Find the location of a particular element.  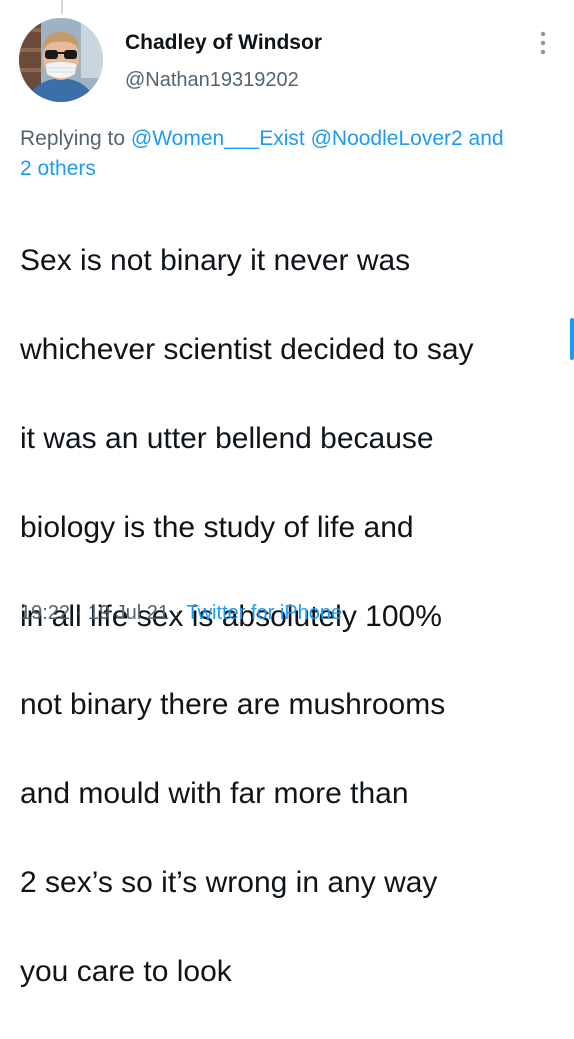

tweet-date: 19 Jul 21 is located at coordinates (128, 613).